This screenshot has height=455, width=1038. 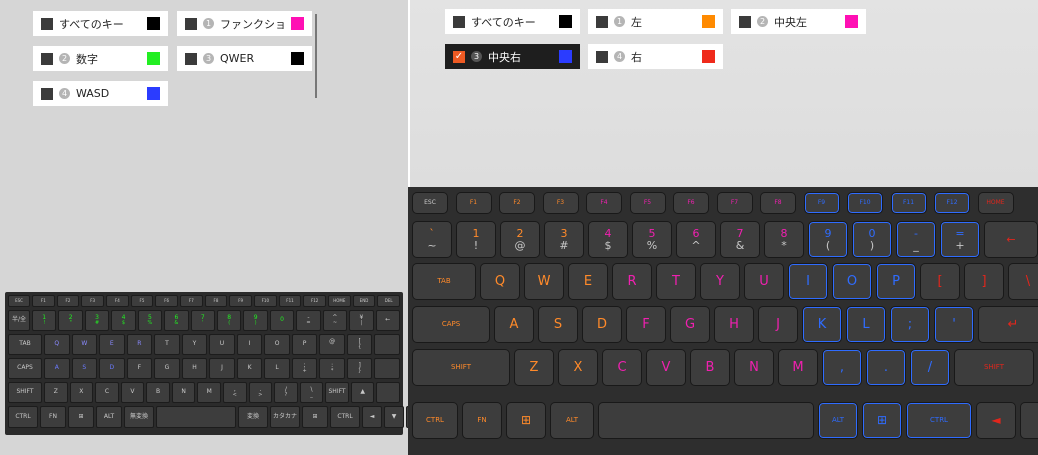 What do you see at coordinates (459, 56) in the screenshot?
I see `checkbox-checked-icon: ✓` at bounding box center [459, 56].